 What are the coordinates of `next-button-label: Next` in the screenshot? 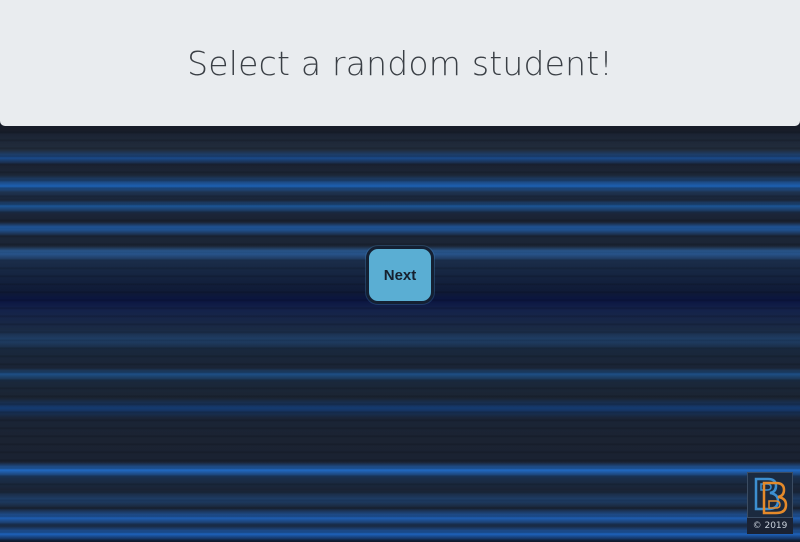 It's located at (400, 275).